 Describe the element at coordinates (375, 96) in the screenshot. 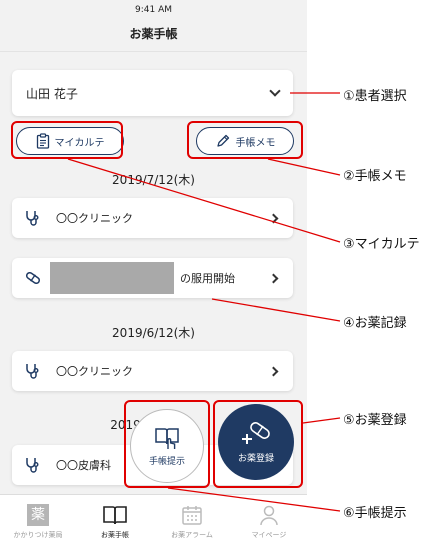

I see `callout-patient-select: ①患者選択` at that location.